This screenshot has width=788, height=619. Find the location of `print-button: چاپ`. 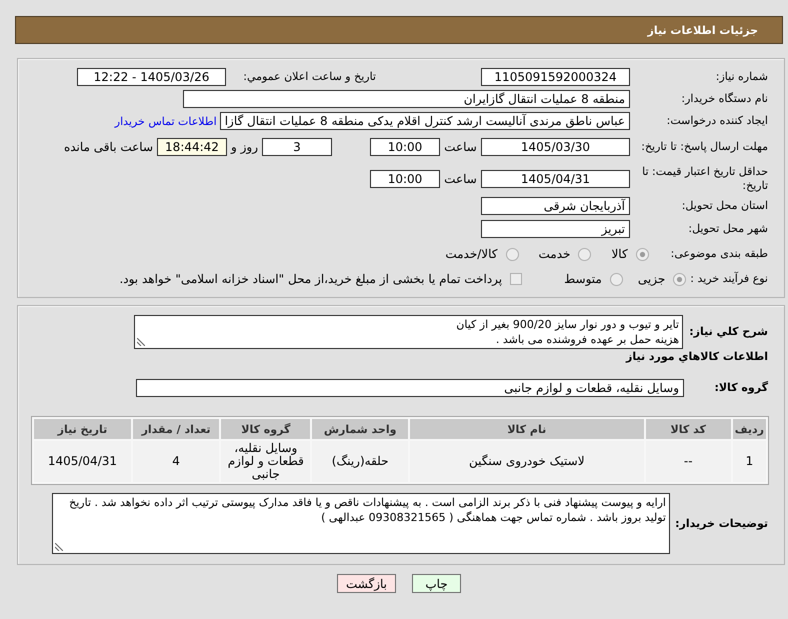

print-button: چاپ is located at coordinates (436, 583).